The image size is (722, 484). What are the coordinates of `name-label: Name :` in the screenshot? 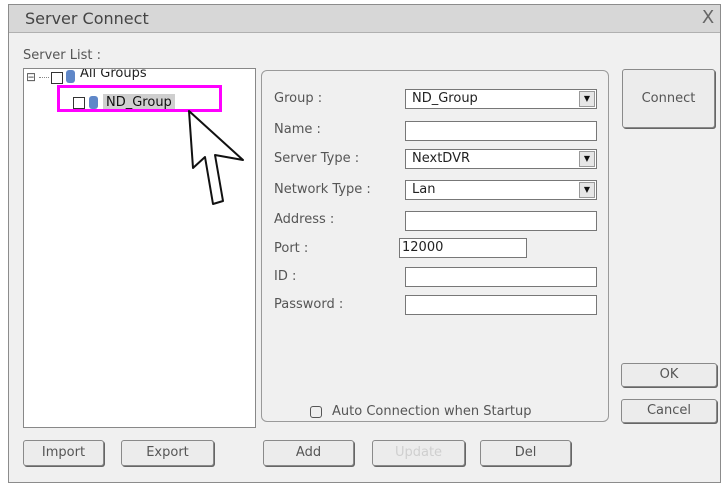 It's located at (297, 129).